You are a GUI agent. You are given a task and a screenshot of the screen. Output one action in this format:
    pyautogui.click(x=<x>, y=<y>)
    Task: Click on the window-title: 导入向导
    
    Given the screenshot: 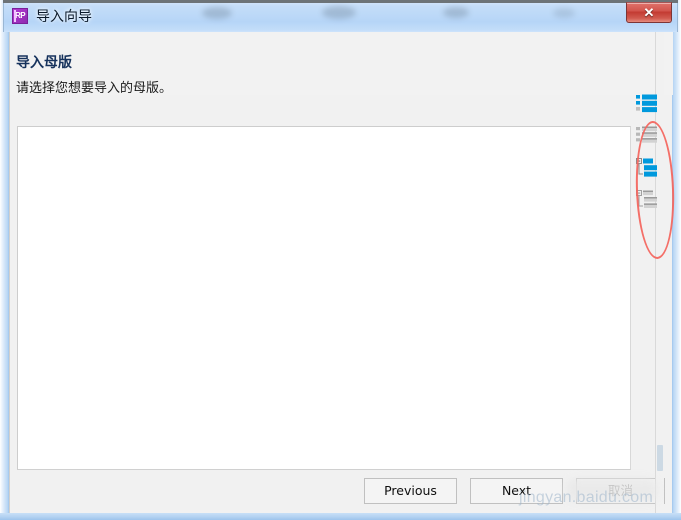 What is the action you would take?
    pyautogui.click(x=64, y=17)
    